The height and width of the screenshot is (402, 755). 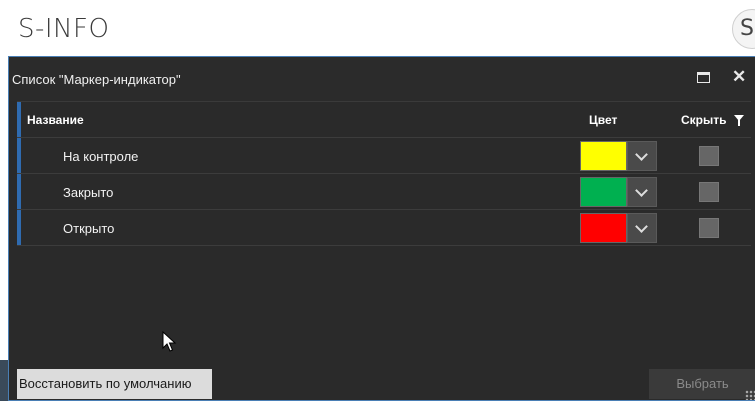 I want to click on column-header-hide: Скрыть, so click(x=704, y=120).